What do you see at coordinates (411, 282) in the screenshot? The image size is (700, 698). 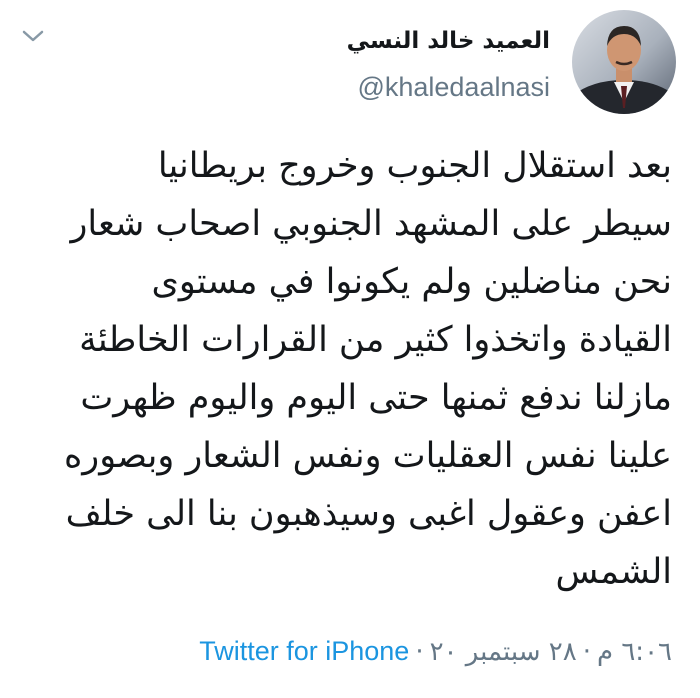 I see `tweet-line: نحن مناضلين ولم يكونوا في مستوى` at bounding box center [411, 282].